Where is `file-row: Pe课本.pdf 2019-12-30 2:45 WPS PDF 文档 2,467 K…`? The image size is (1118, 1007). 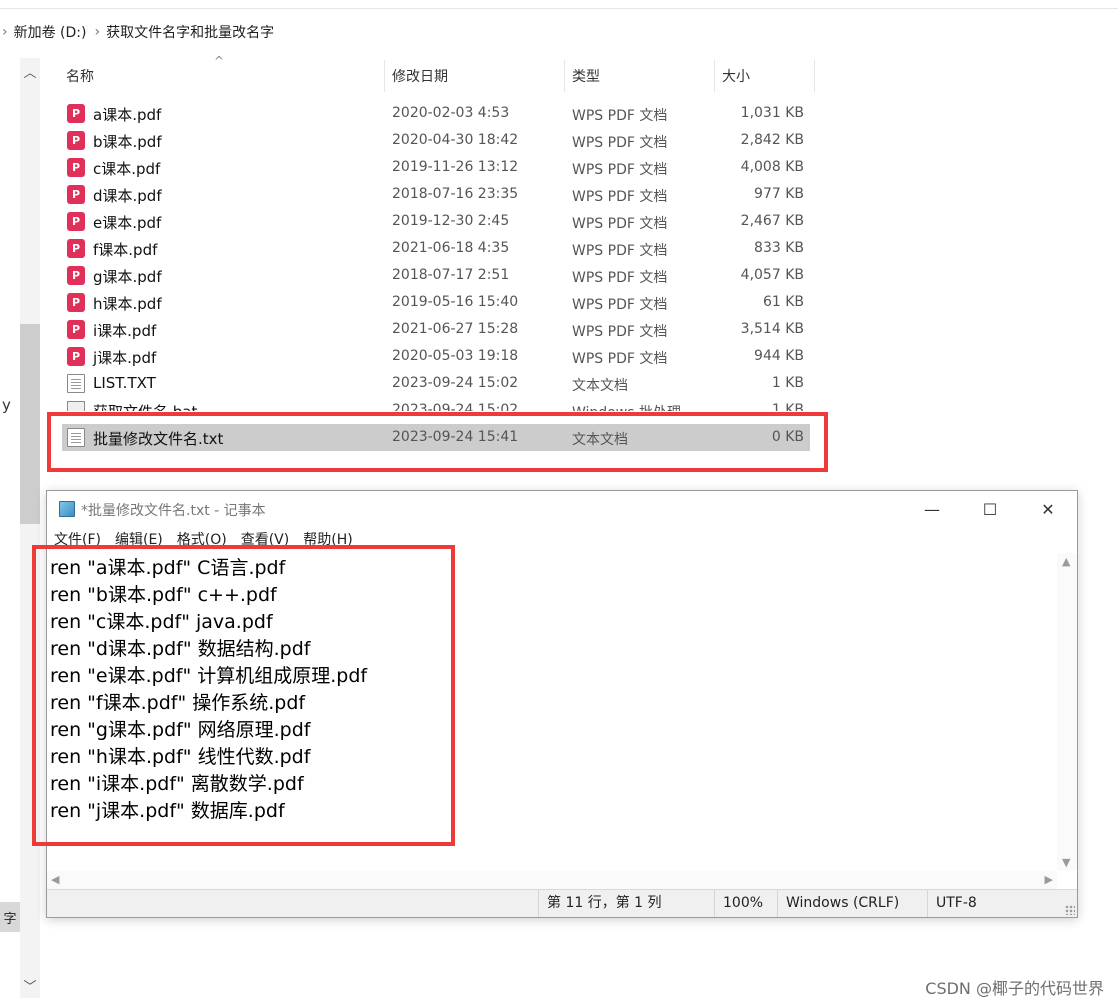 file-row: Pe课本.pdf 2019-12-30 2:45 WPS PDF 文档 2,467 K… is located at coordinates (436, 221).